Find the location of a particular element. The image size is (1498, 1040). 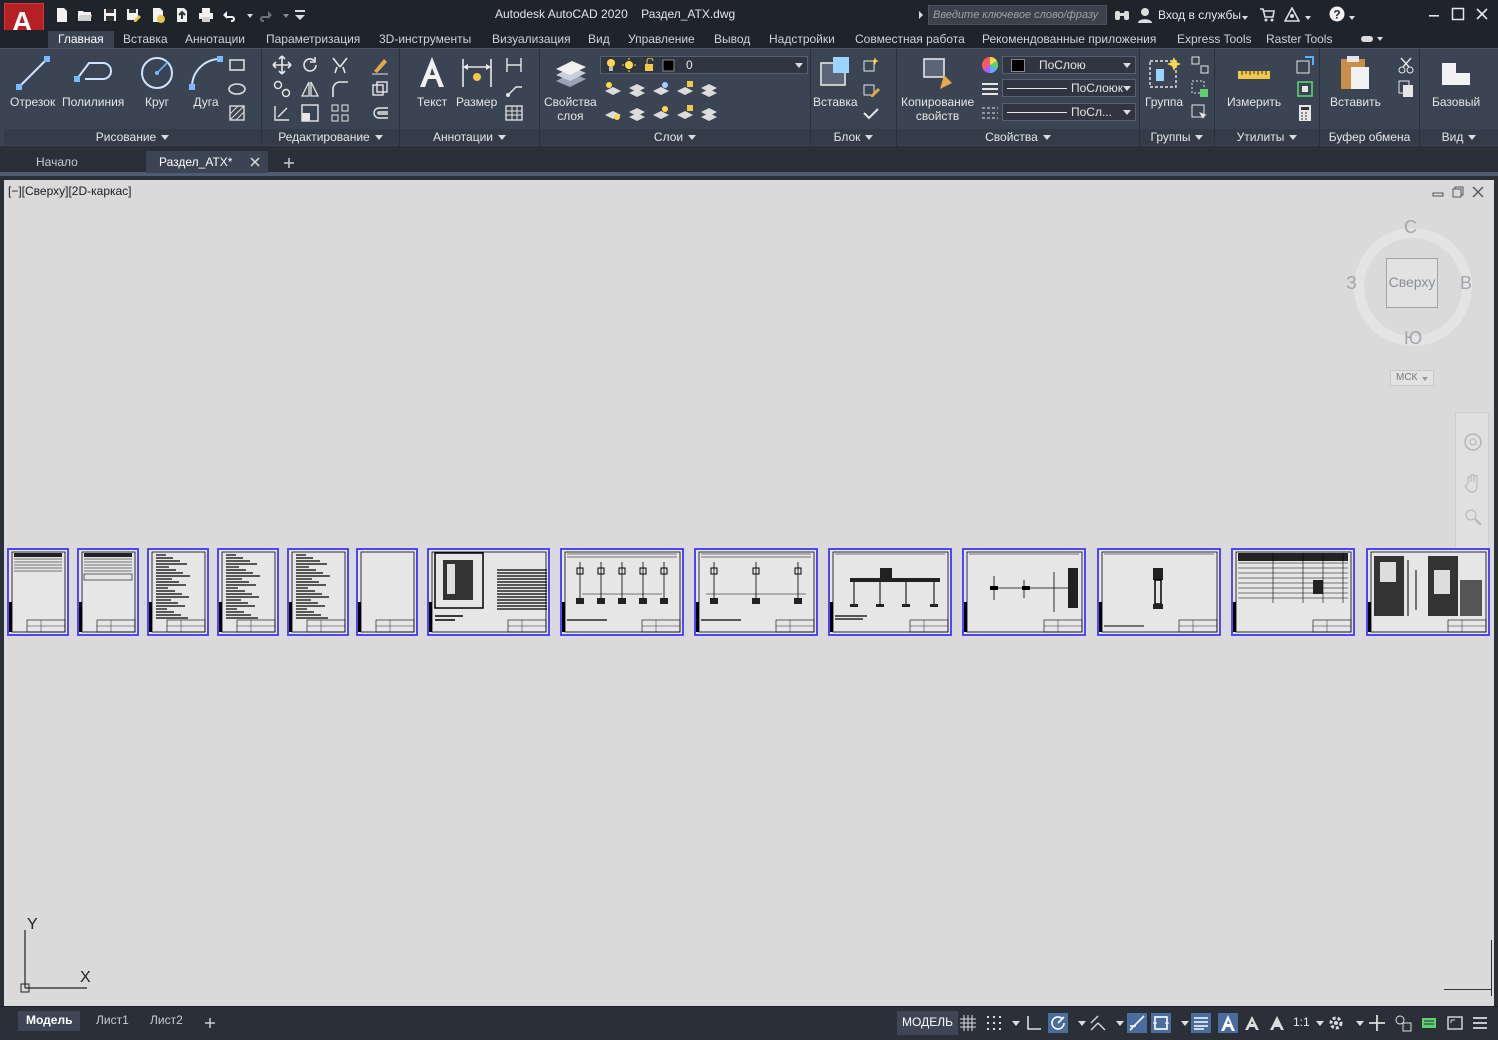

viewport-restore-icon is located at coordinates (1458, 192).